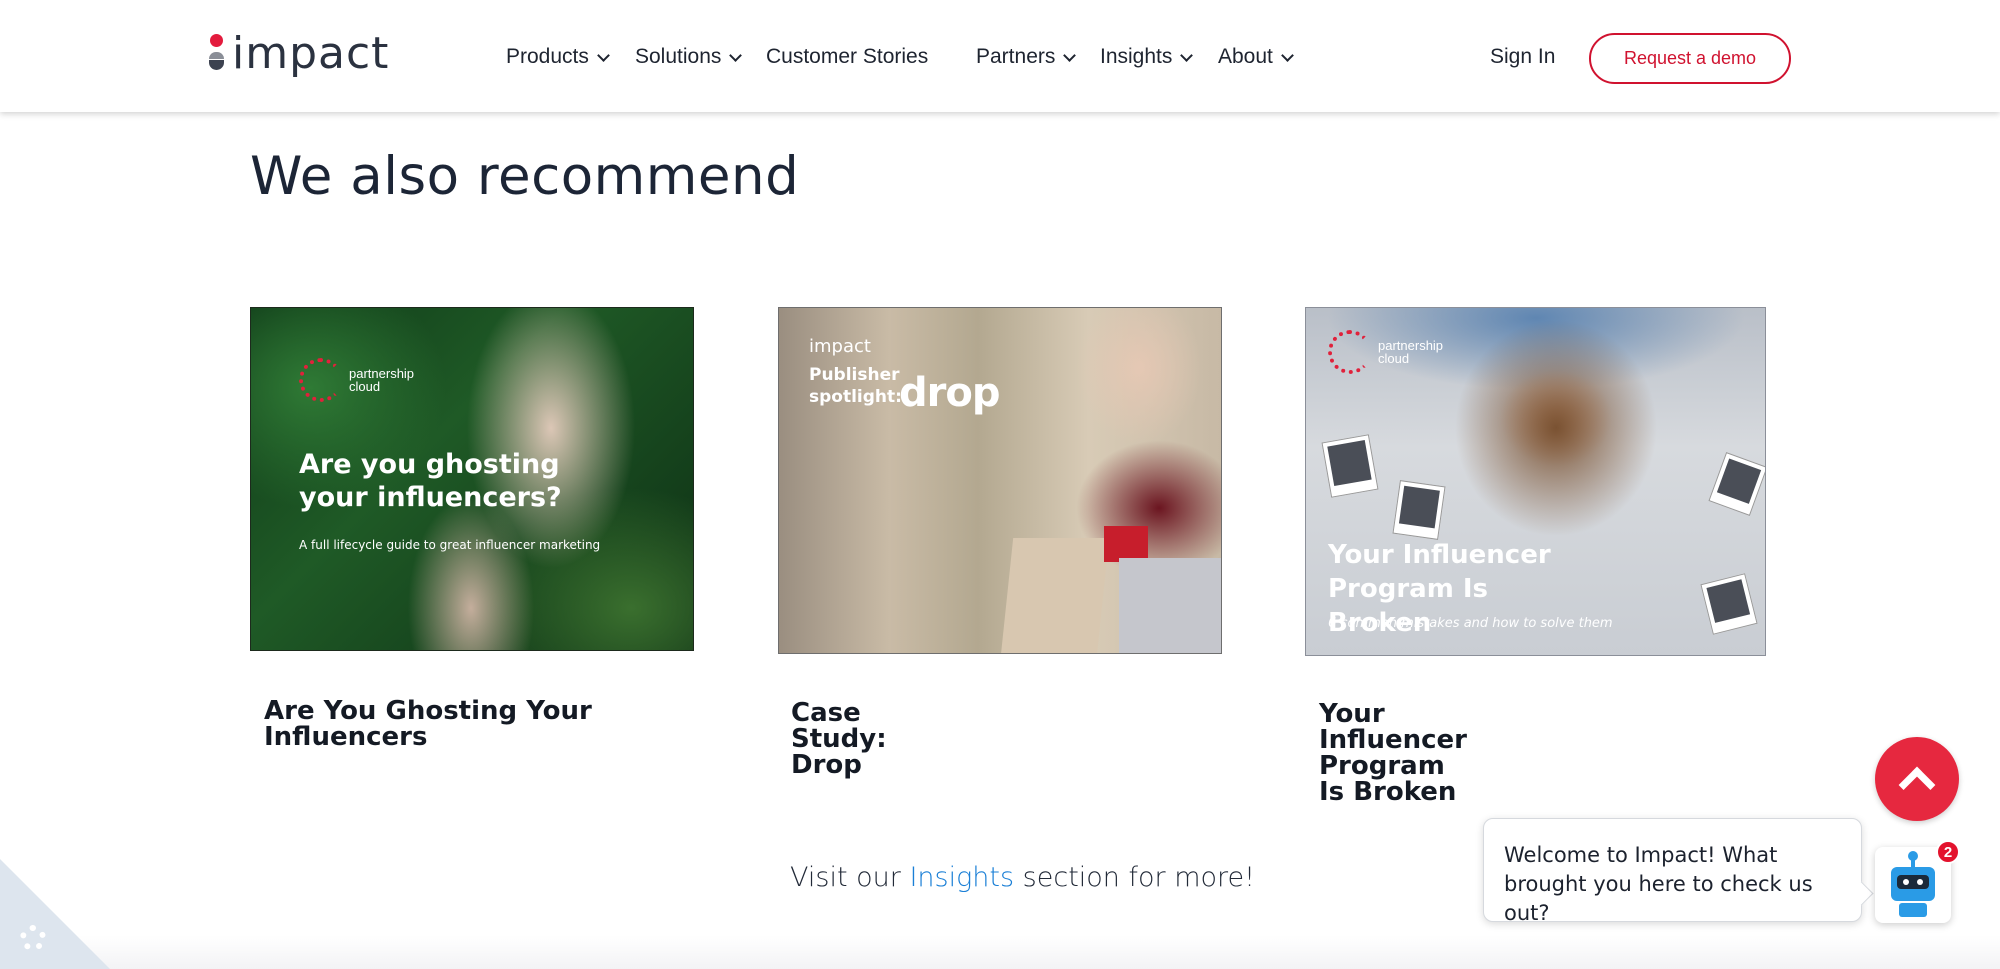 This screenshot has width=2000, height=969. What do you see at coordinates (1016, 56) in the screenshot?
I see `nav-label: Partners` at bounding box center [1016, 56].